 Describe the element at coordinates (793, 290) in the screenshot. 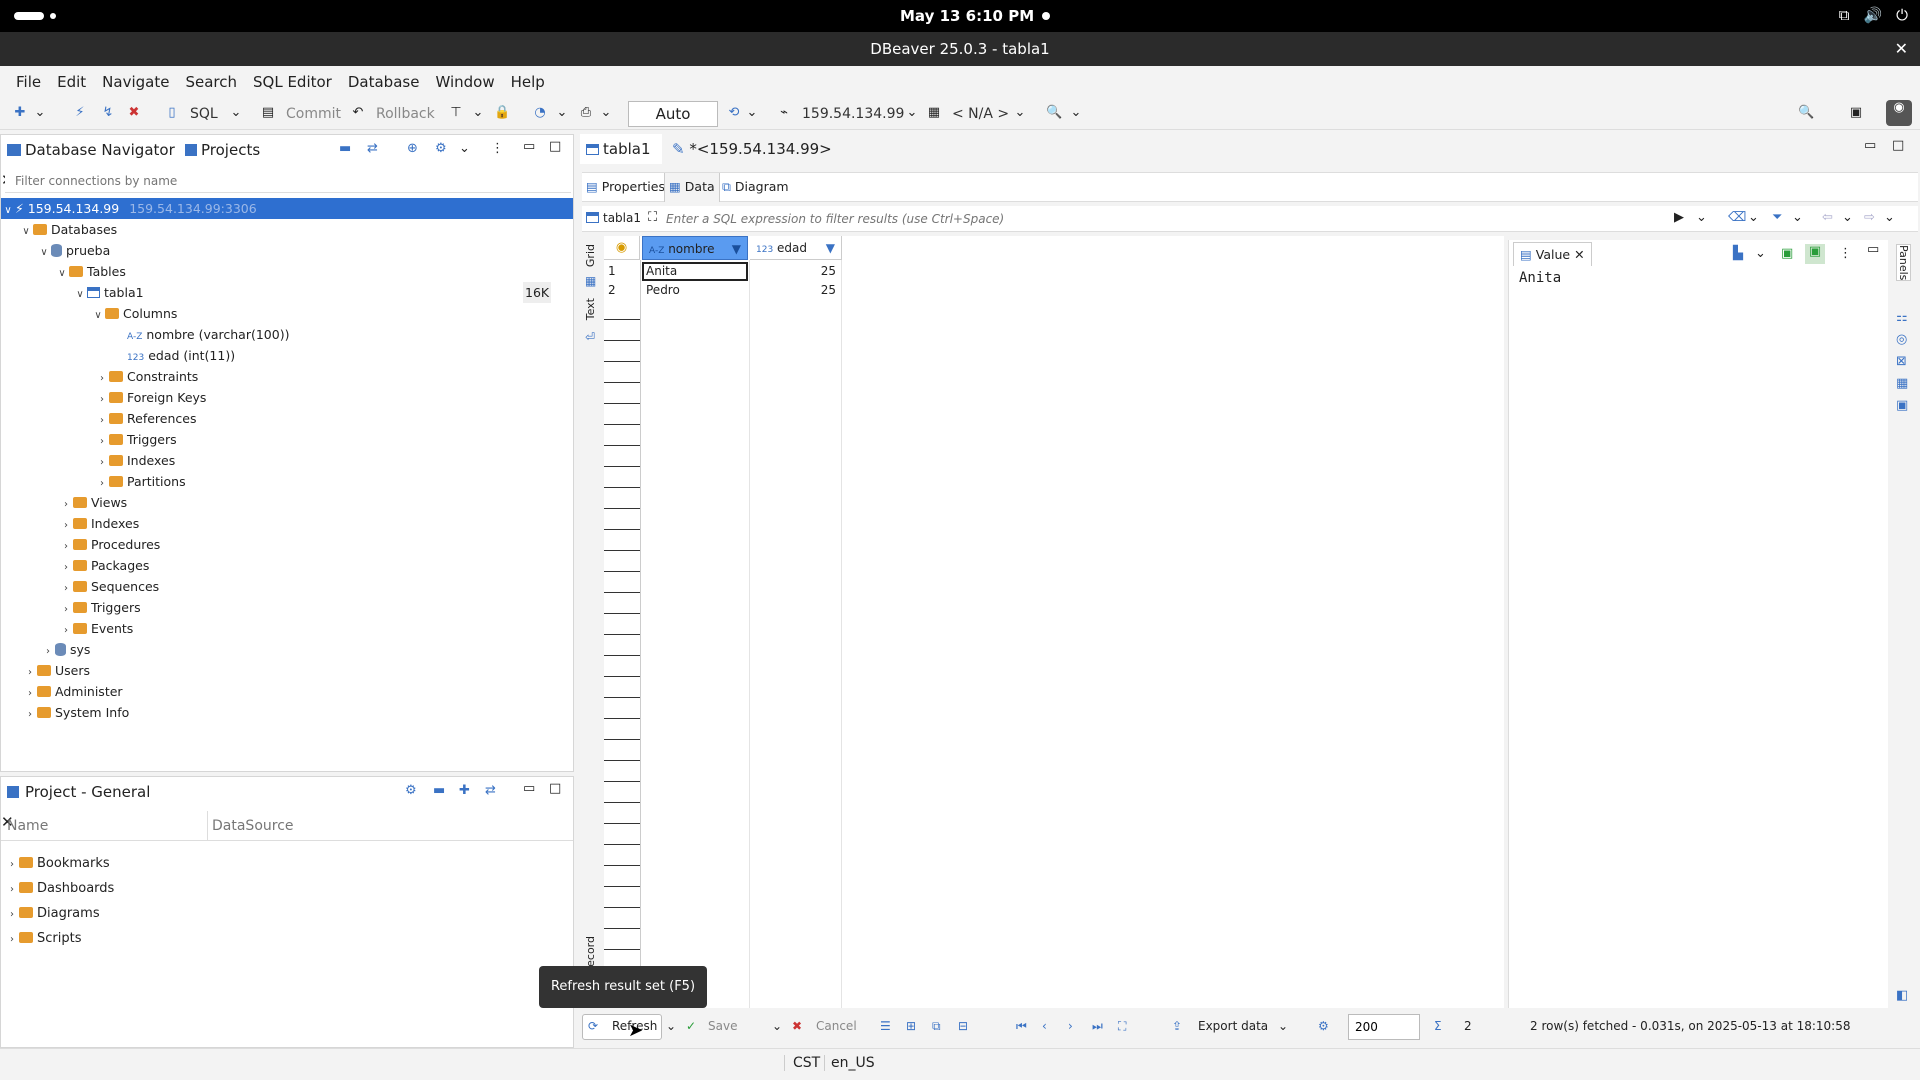

I see `cell-edad: 25` at that location.